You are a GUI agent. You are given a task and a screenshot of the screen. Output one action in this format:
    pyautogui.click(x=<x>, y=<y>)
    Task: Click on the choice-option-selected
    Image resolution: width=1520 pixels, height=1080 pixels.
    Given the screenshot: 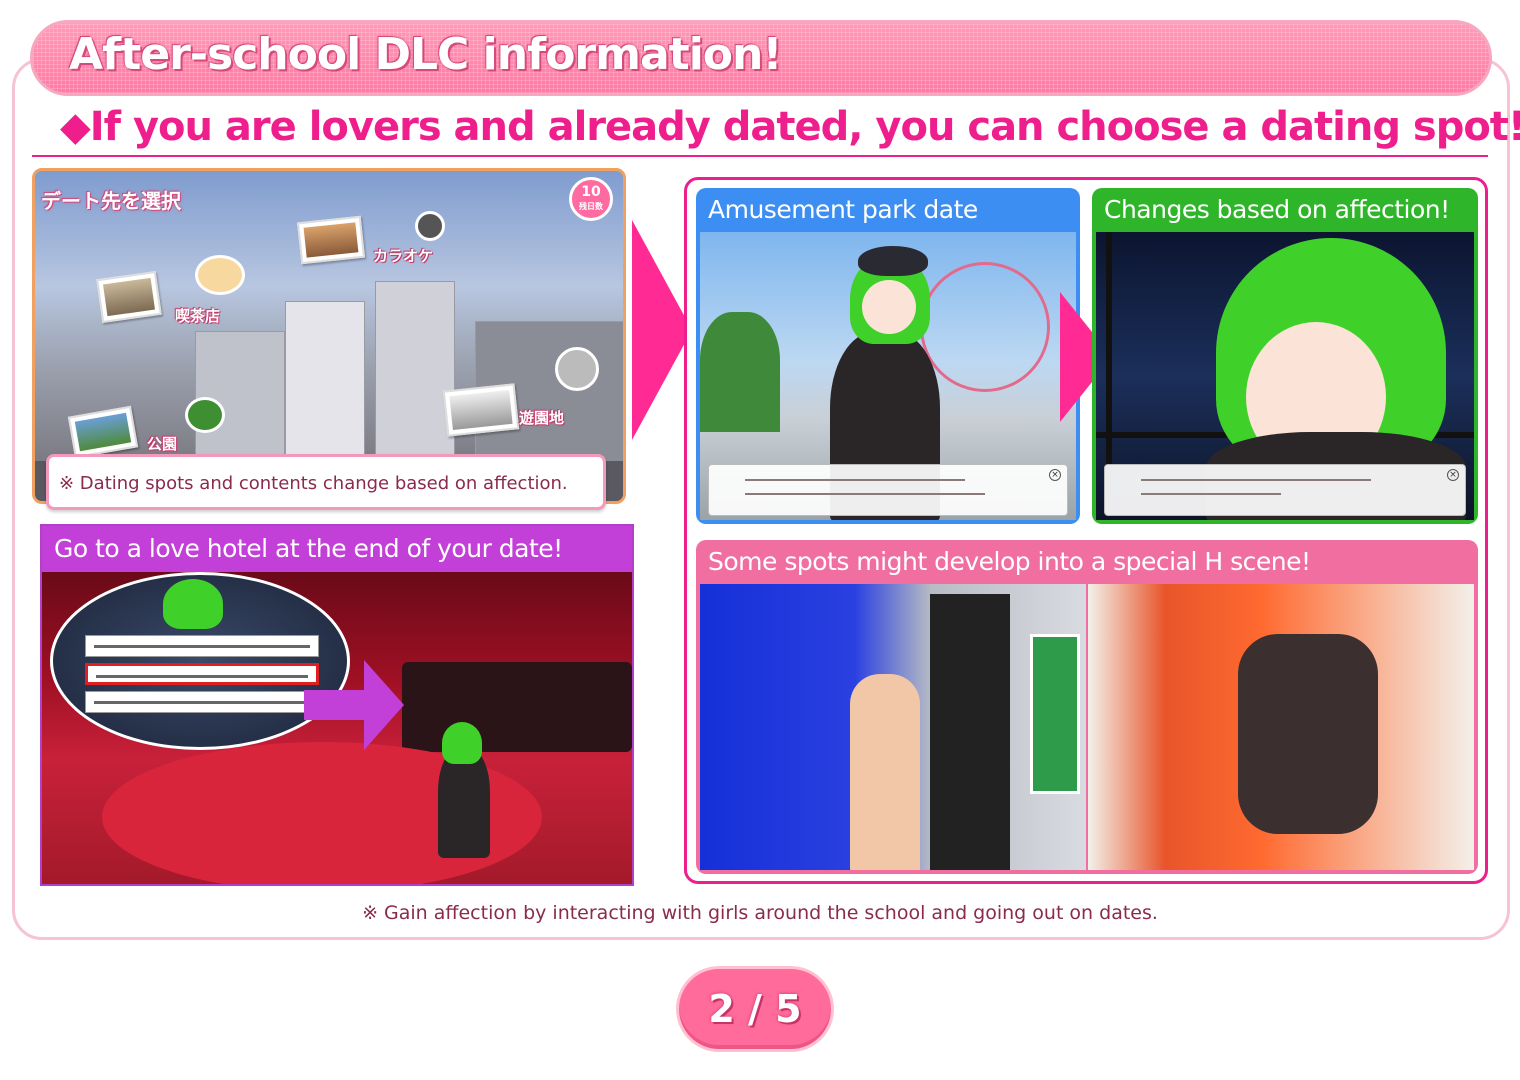 What is the action you would take?
    pyautogui.click(x=202, y=674)
    